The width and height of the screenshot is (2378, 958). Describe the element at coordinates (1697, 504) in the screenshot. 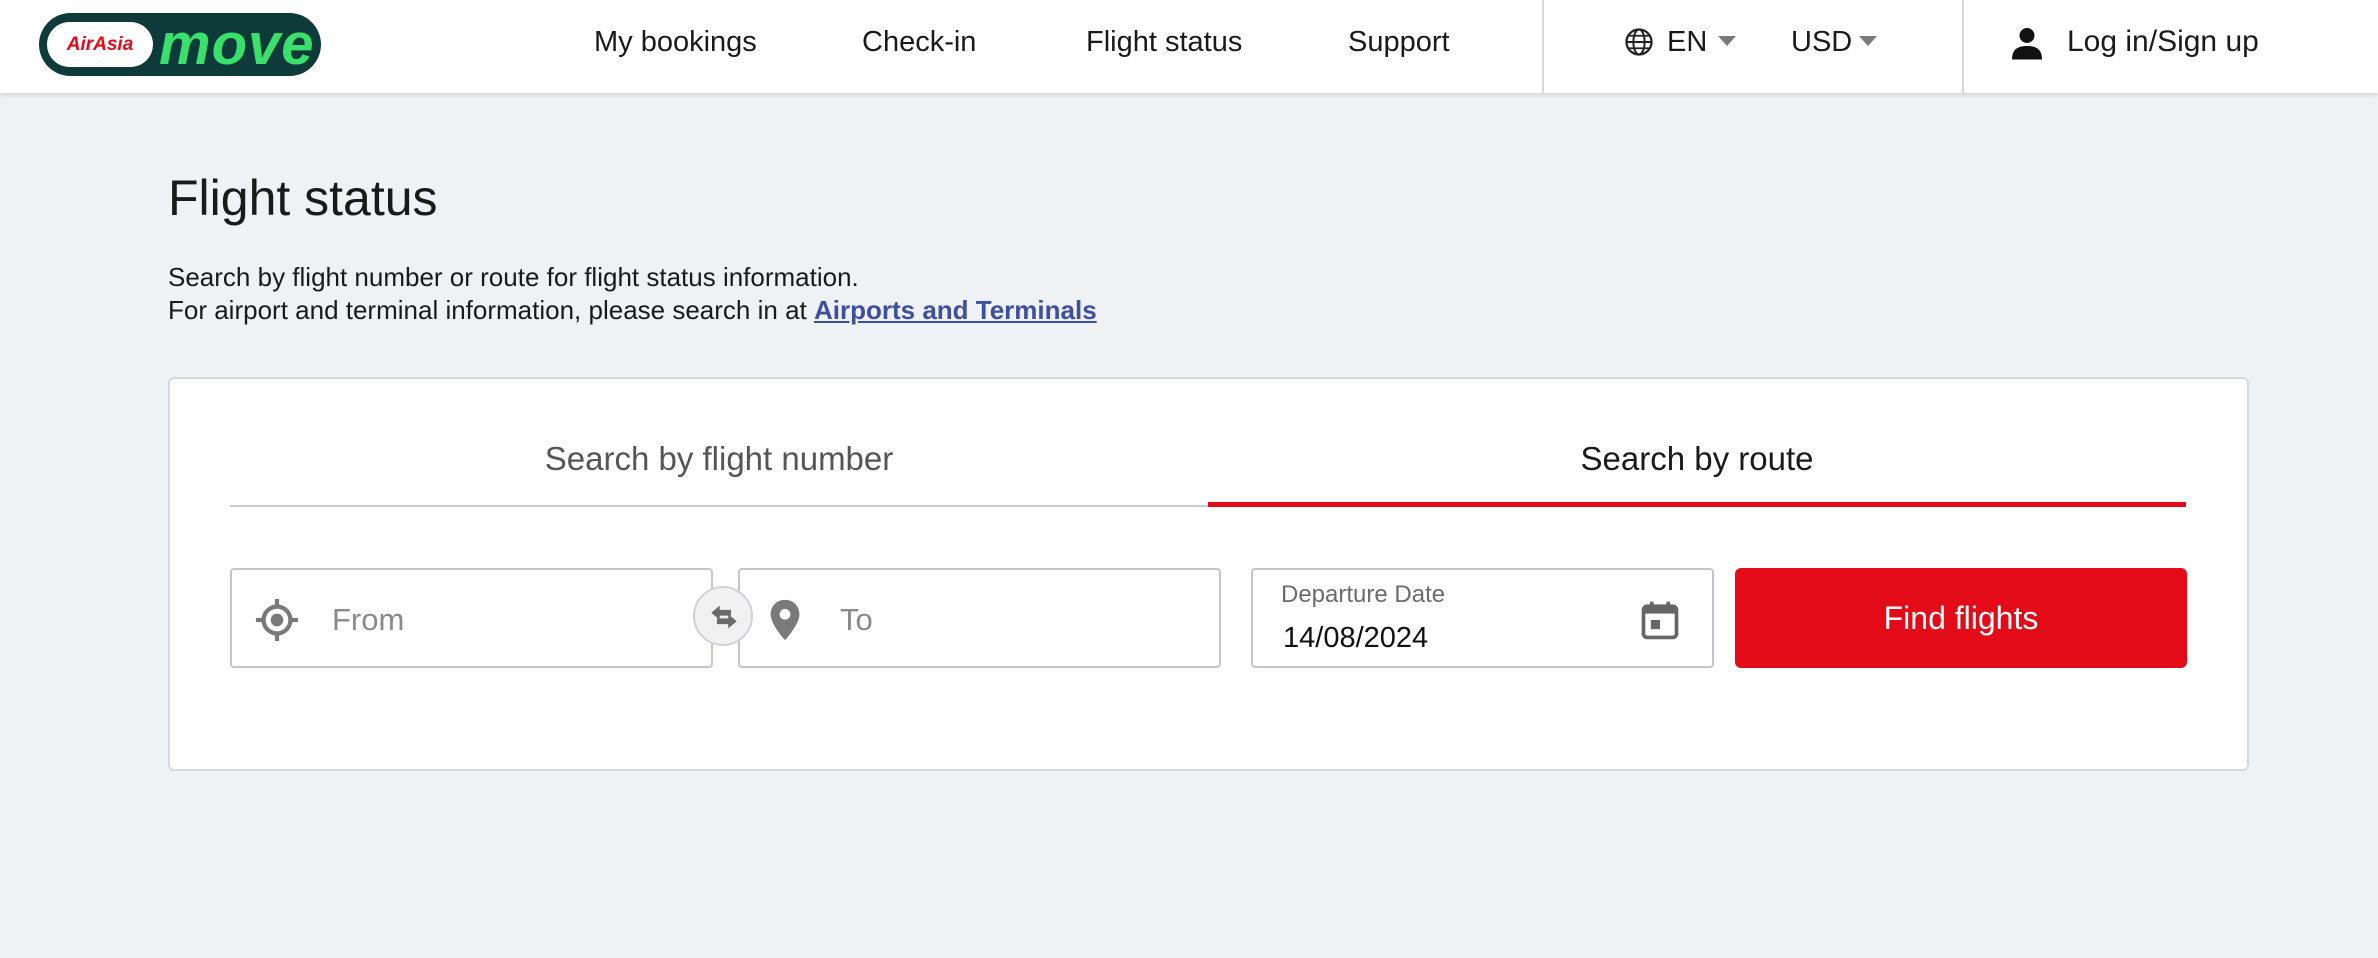

I see `active-tab-indicator` at that location.